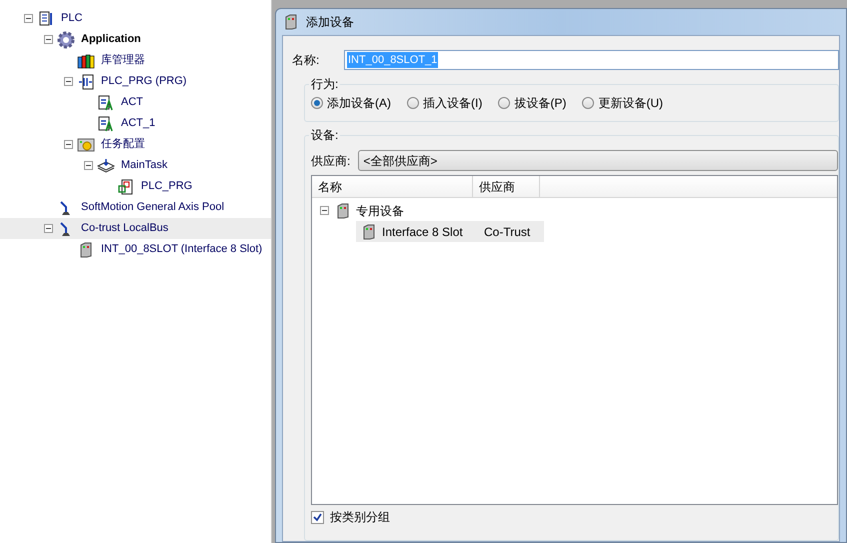 This screenshot has height=543, width=847. I want to click on tree-item: 任务配置, so click(123, 144).